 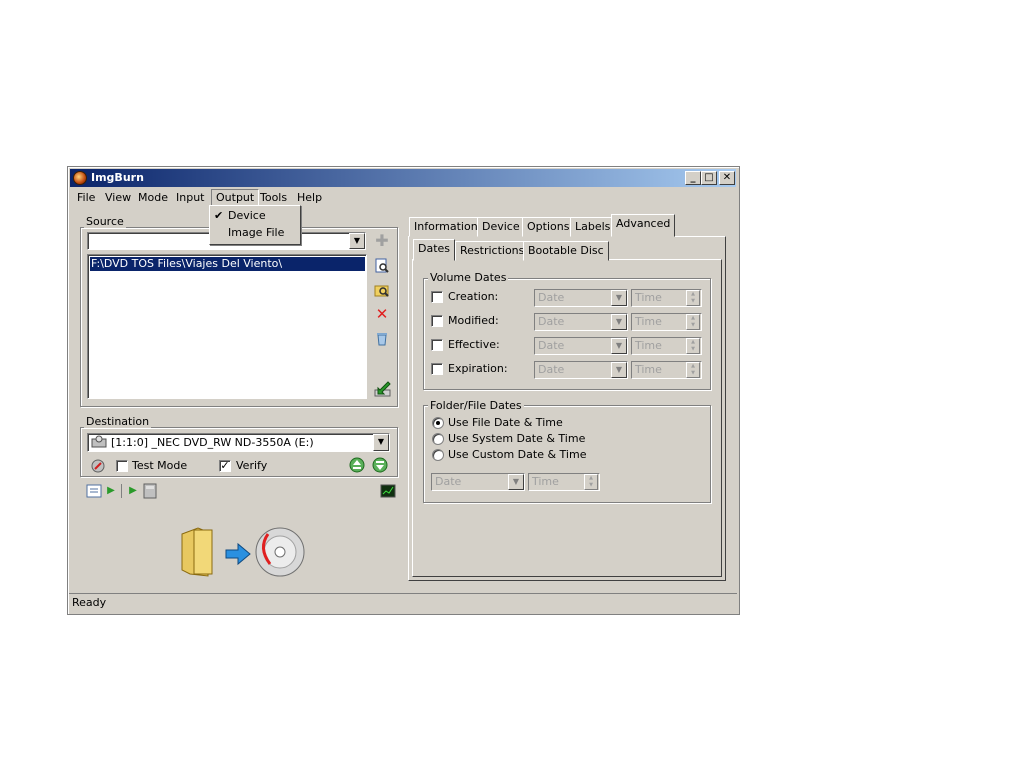 What do you see at coordinates (693, 346) in the screenshot?
I see `effective-time-spinner: ▲ ▼` at bounding box center [693, 346].